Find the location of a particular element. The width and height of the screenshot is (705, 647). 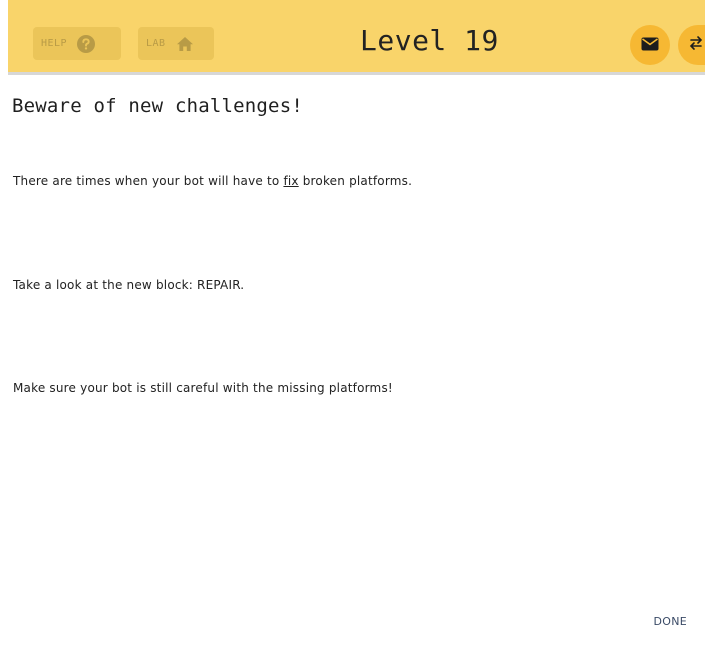

lab-button: LAB is located at coordinates (176, 43).